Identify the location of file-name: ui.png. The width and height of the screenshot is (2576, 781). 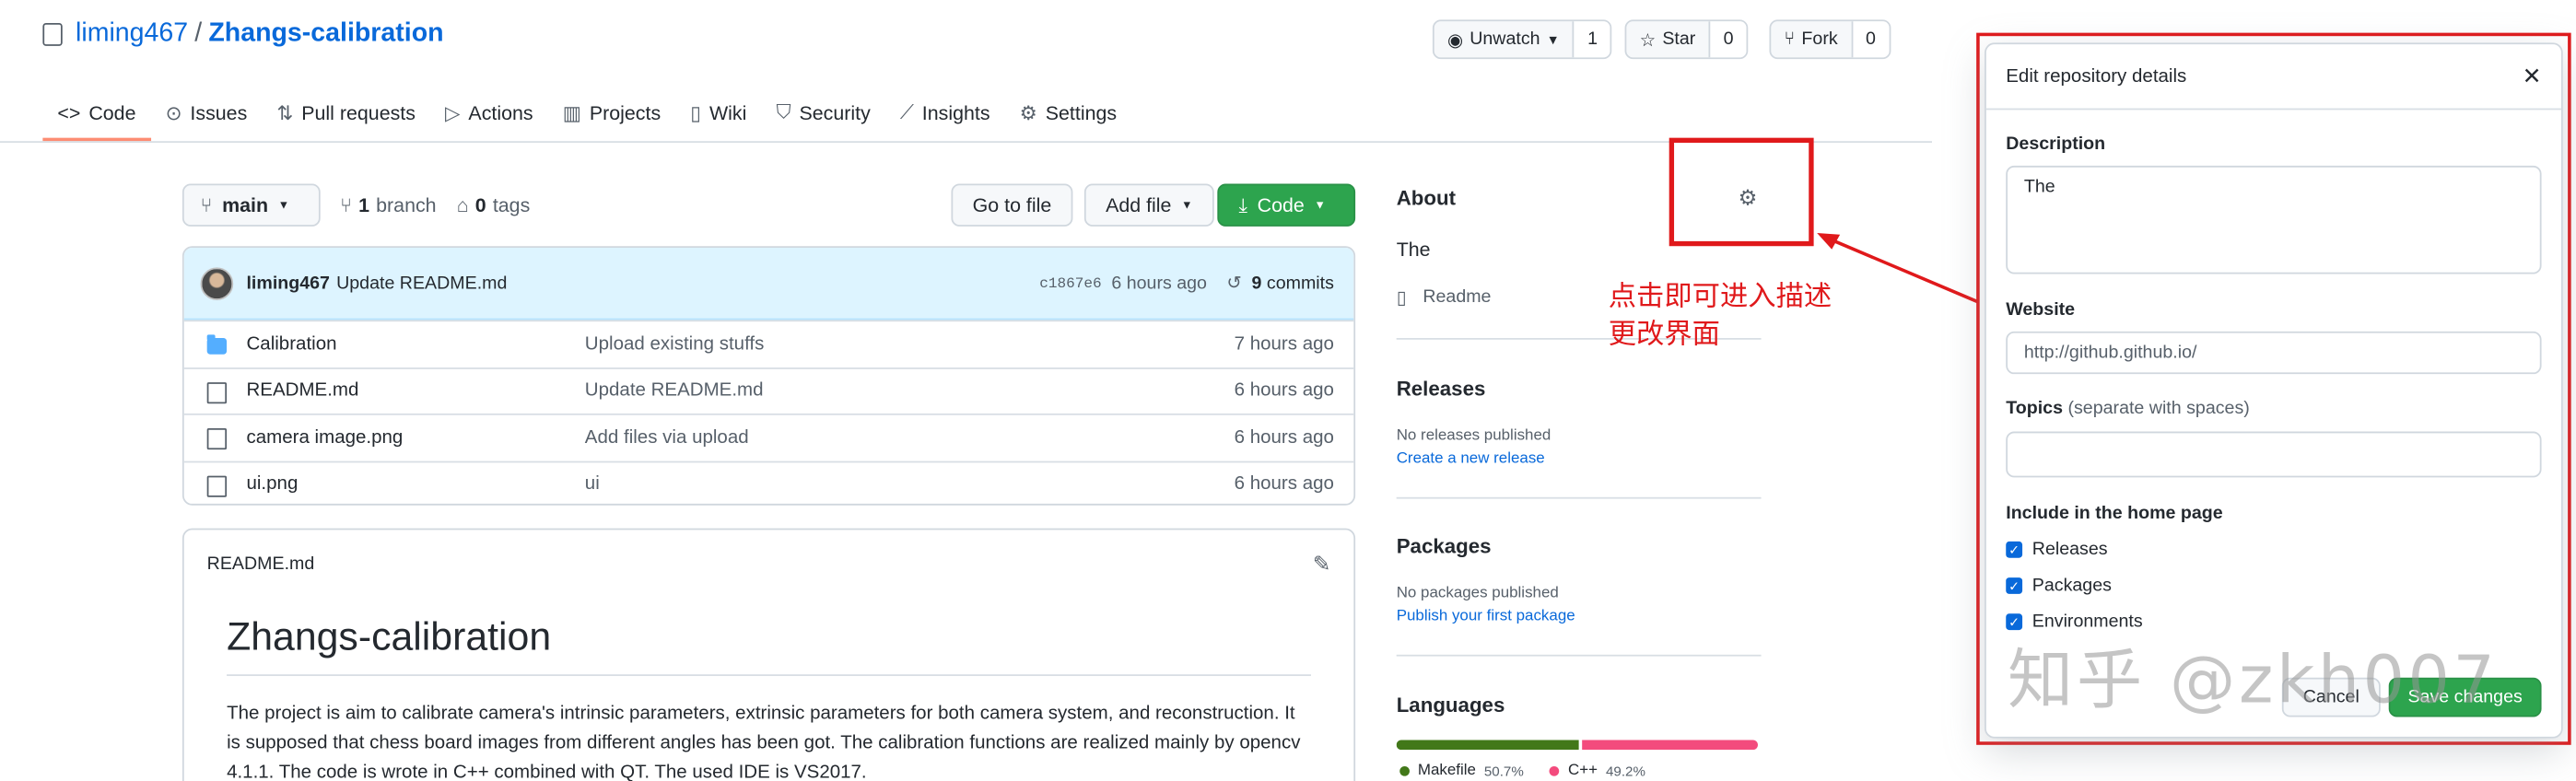
(272, 484).